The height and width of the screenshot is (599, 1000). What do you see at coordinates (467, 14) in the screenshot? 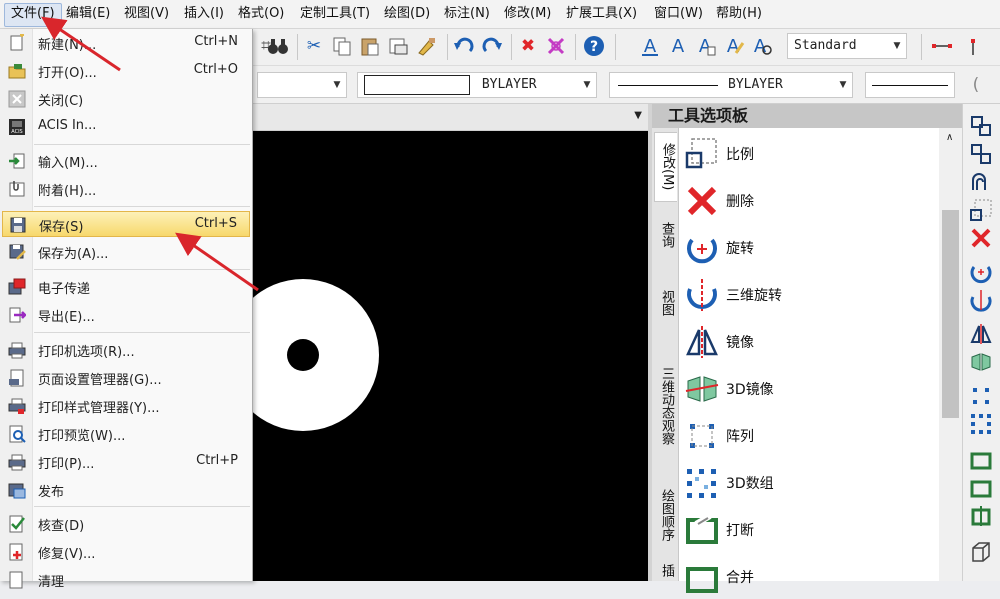
I see `menu-dimension: 标注(N)` at bounding box center [467, 14].